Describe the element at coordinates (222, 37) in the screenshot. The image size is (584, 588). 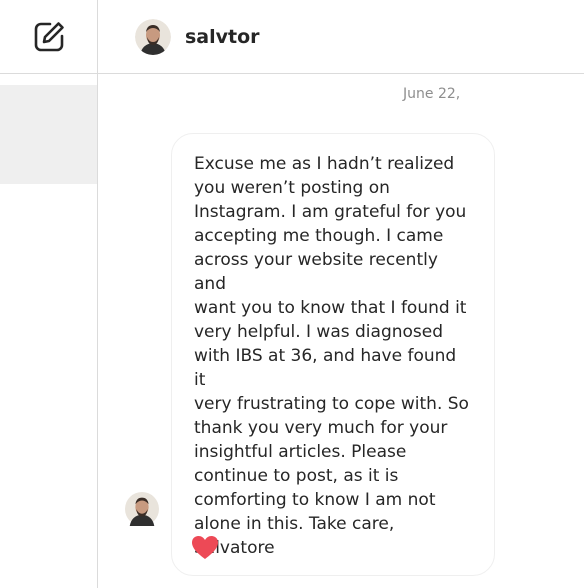
I see `chat-username: salvtor` at that location.